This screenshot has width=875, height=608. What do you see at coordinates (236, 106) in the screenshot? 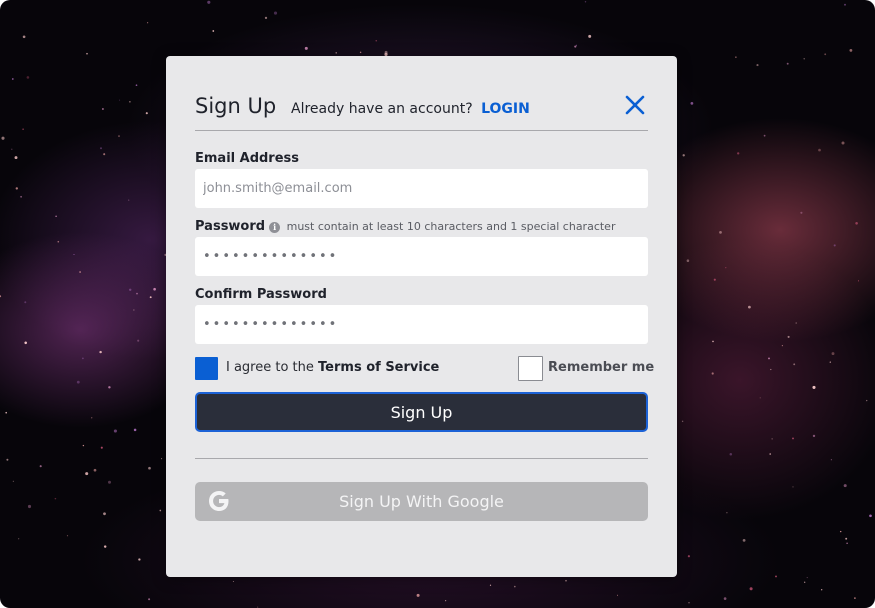
I see `modal-title: Sign Up` at bounding box center [236, 106].